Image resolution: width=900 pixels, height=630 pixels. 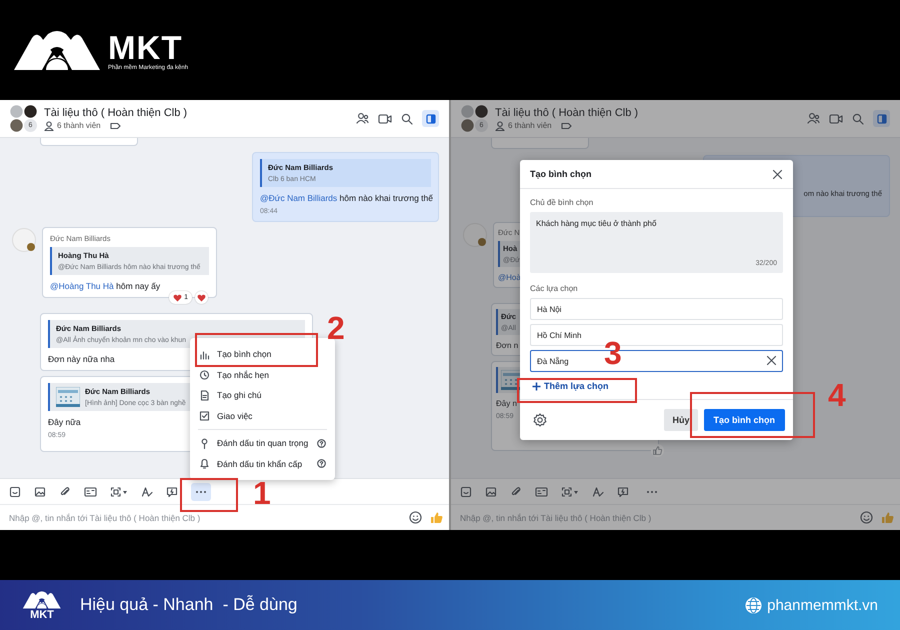 What do you see at coordinates (82, 286) in the screenshot?
I see `mention-link: @Hoàng Thu Hà` at bounding box center [82, 286].